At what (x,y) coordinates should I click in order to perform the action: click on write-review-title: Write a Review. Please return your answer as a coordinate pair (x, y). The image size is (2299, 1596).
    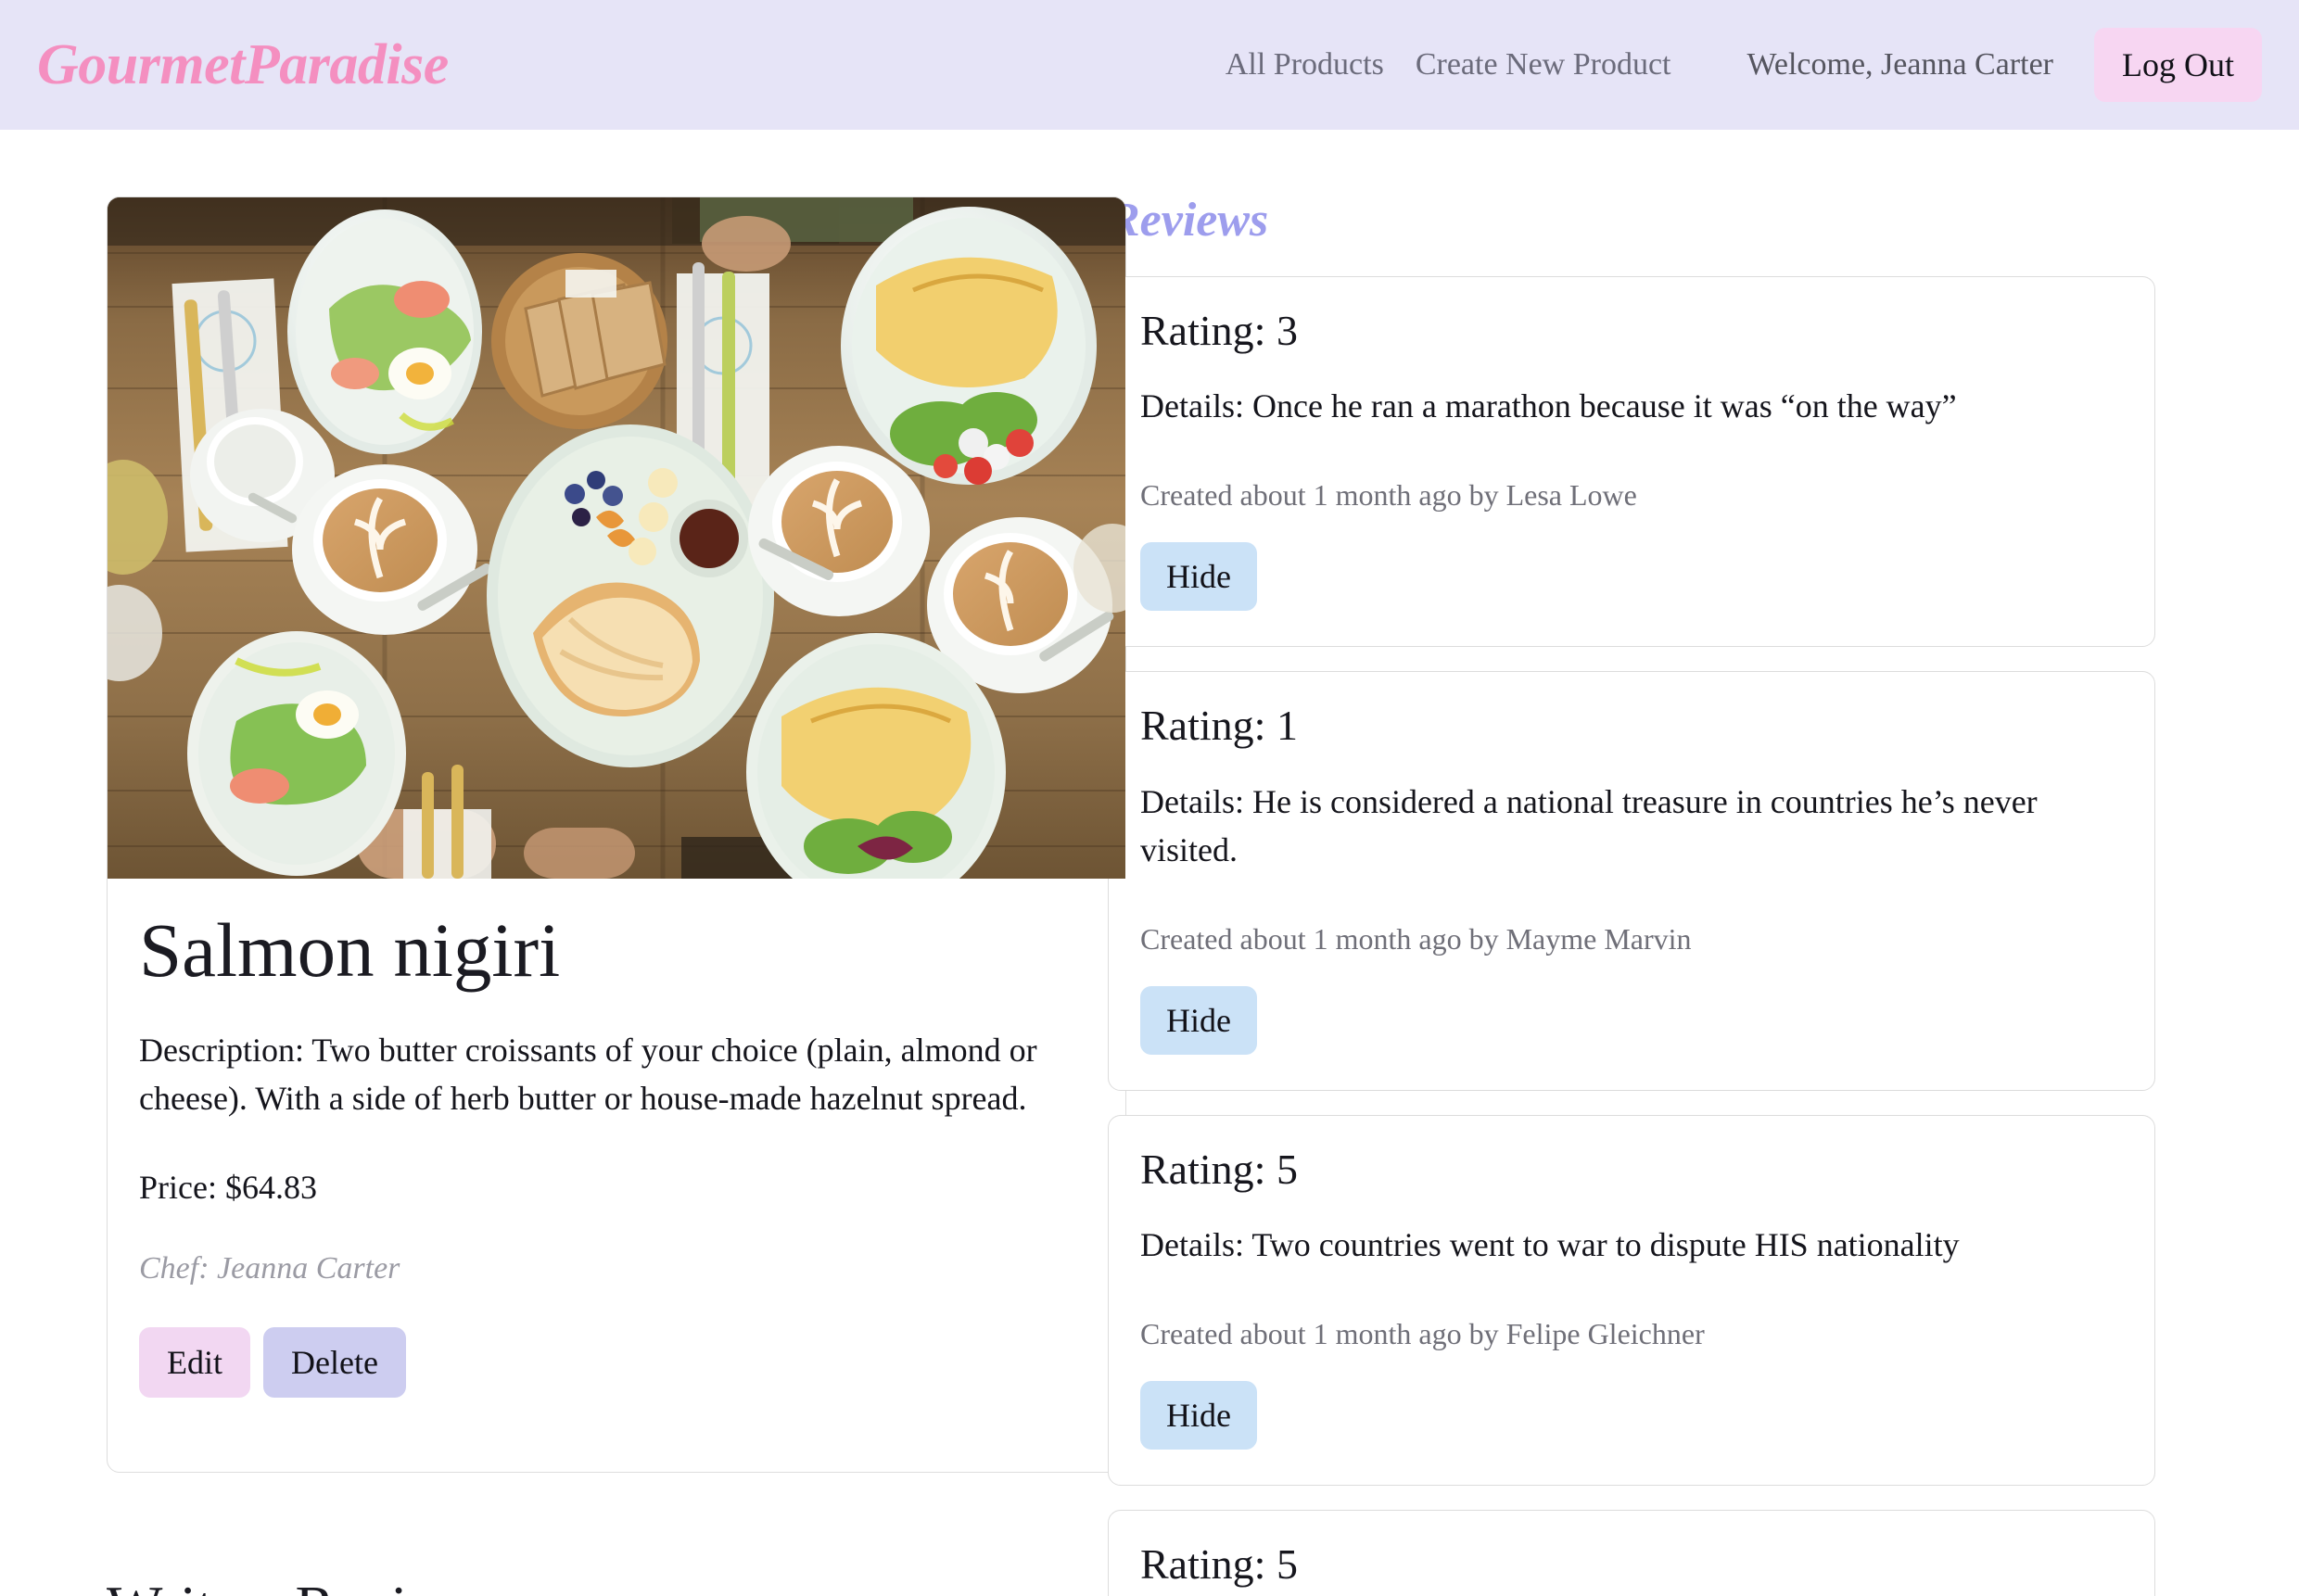
    Looking at the image, I should click on (598, 1585).